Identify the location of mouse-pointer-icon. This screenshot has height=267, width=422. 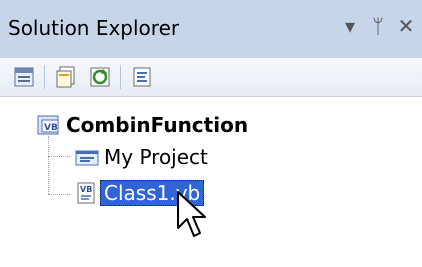
(191, 214).